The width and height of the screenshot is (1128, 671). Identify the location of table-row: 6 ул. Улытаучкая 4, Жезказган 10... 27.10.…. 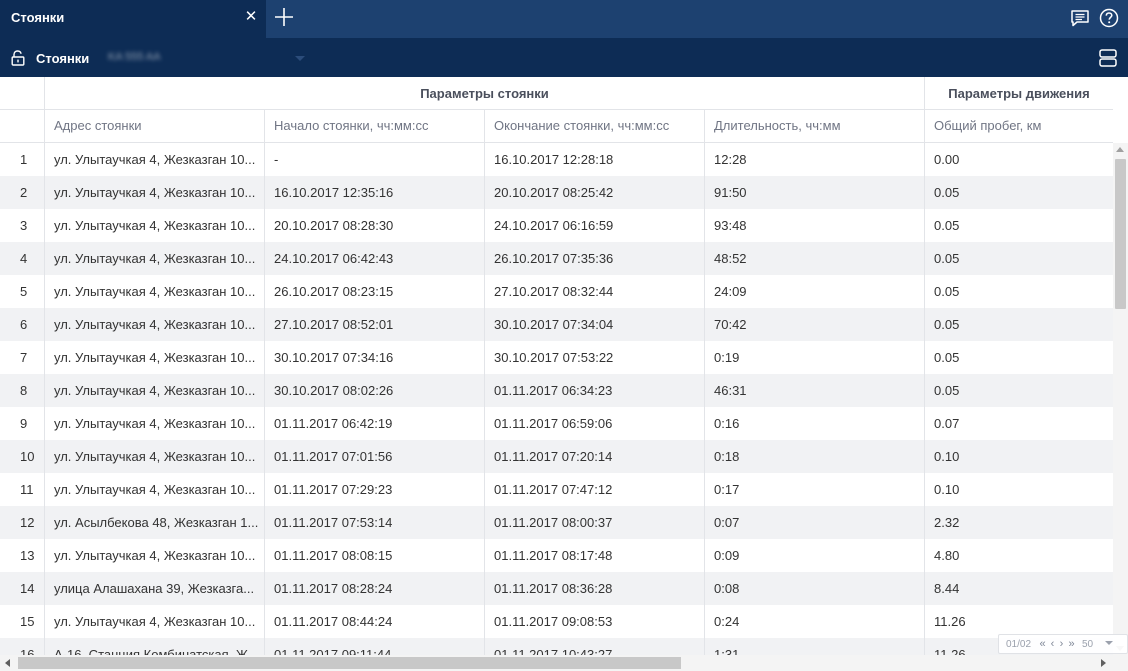
(556, 324).